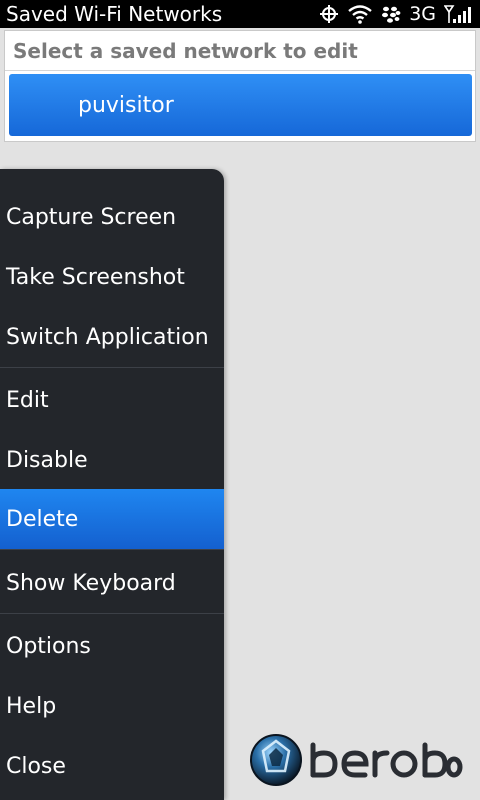 The width and height of the screenshot is (480, 800). I want to click on menu-item-label: Options, so click(48, 646).